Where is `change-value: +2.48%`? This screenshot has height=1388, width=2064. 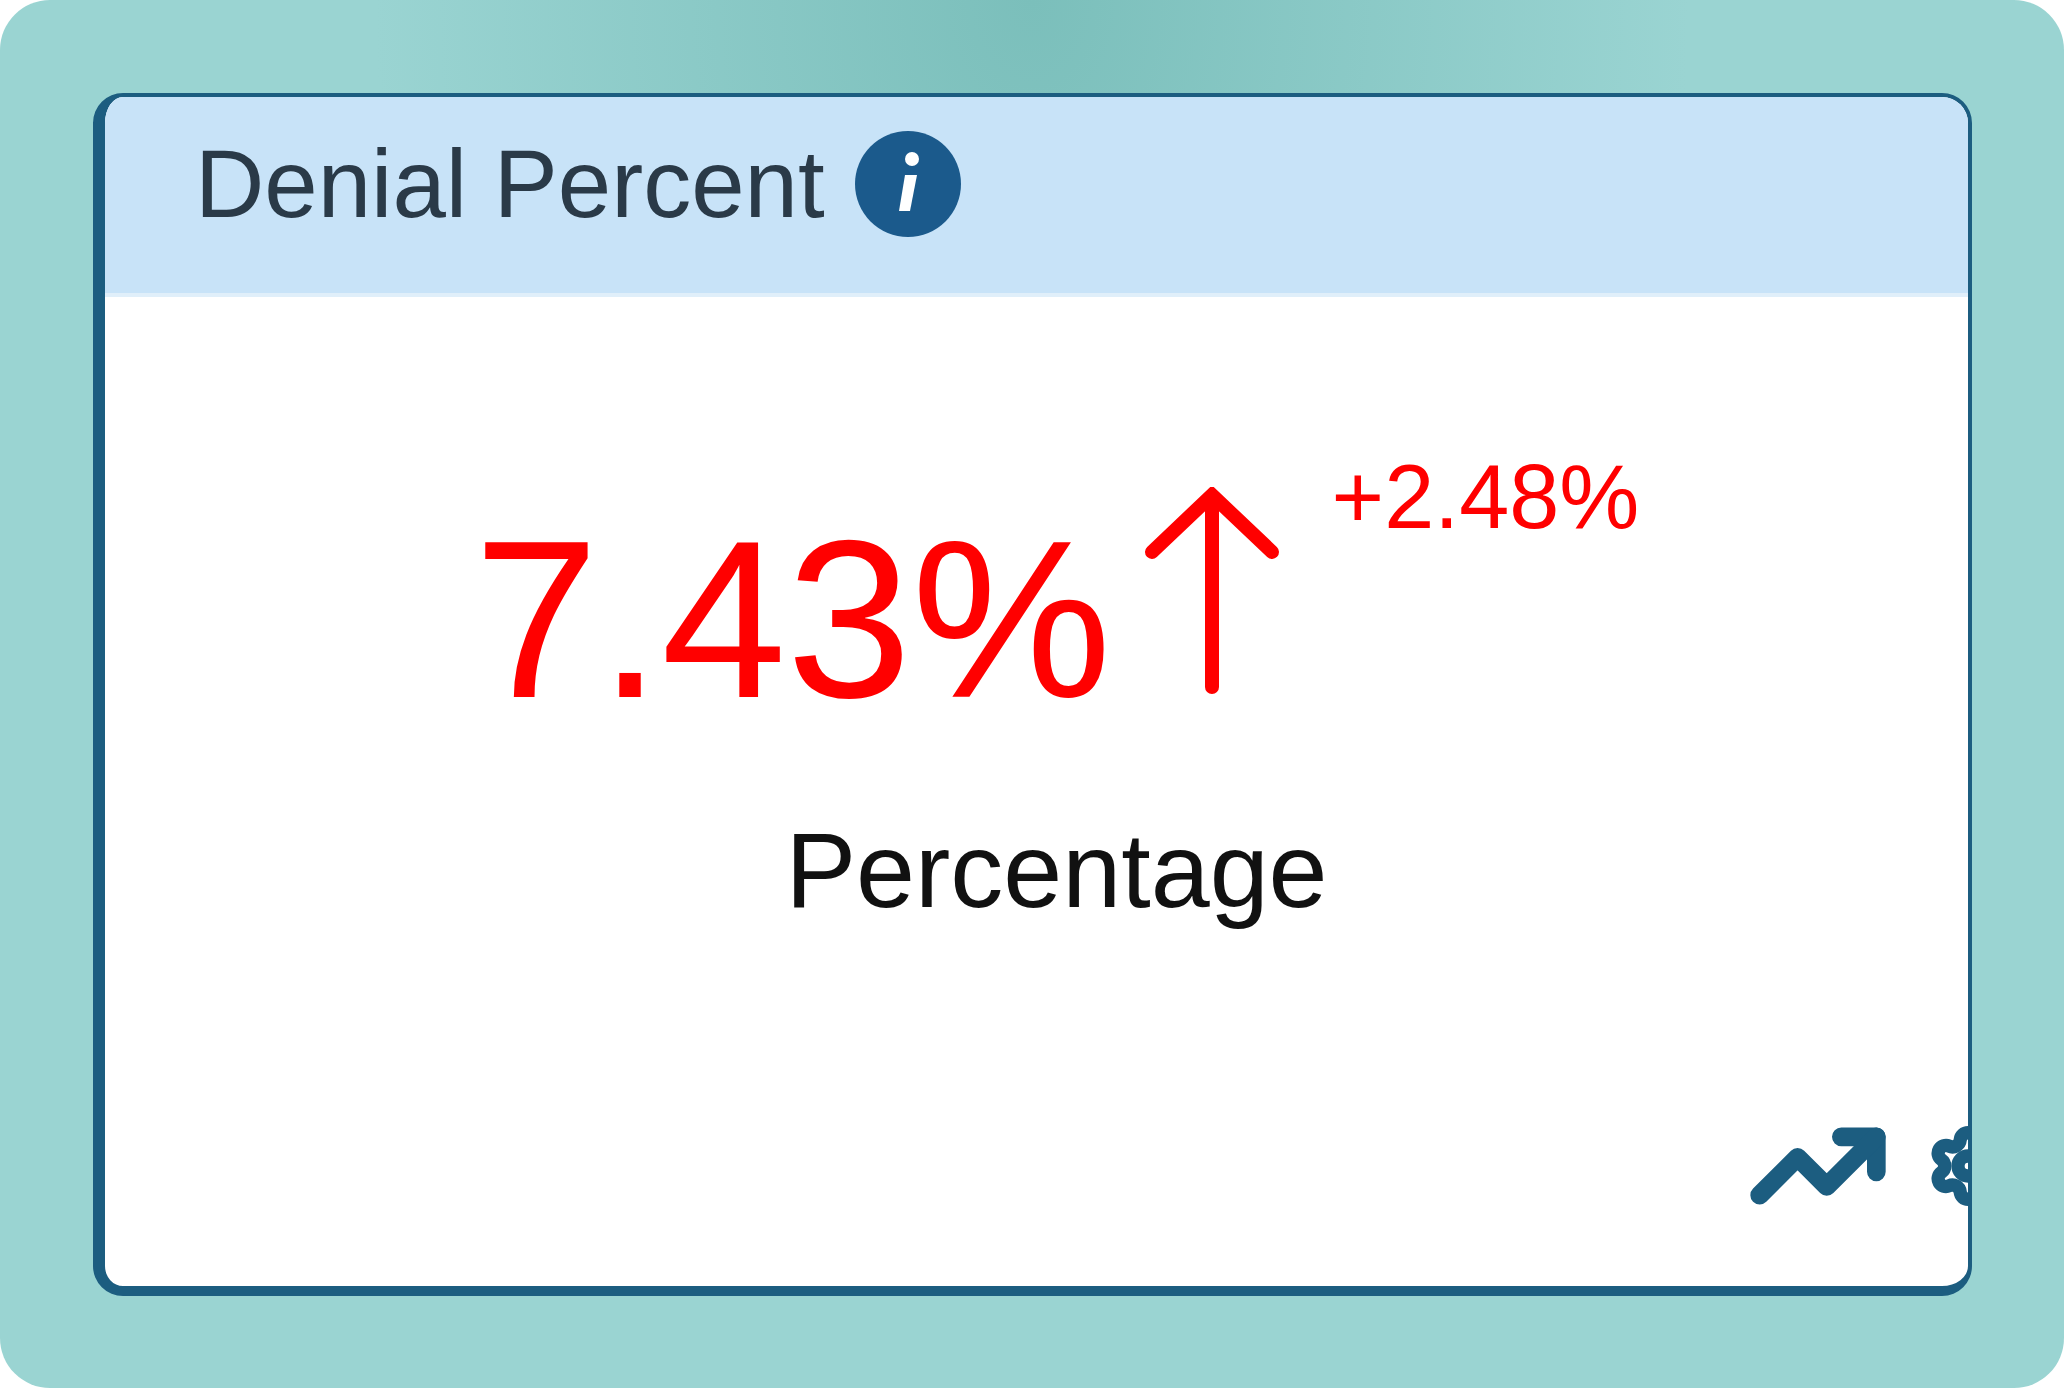 change-value: +2.48% is located at coordinates (1485, 497).